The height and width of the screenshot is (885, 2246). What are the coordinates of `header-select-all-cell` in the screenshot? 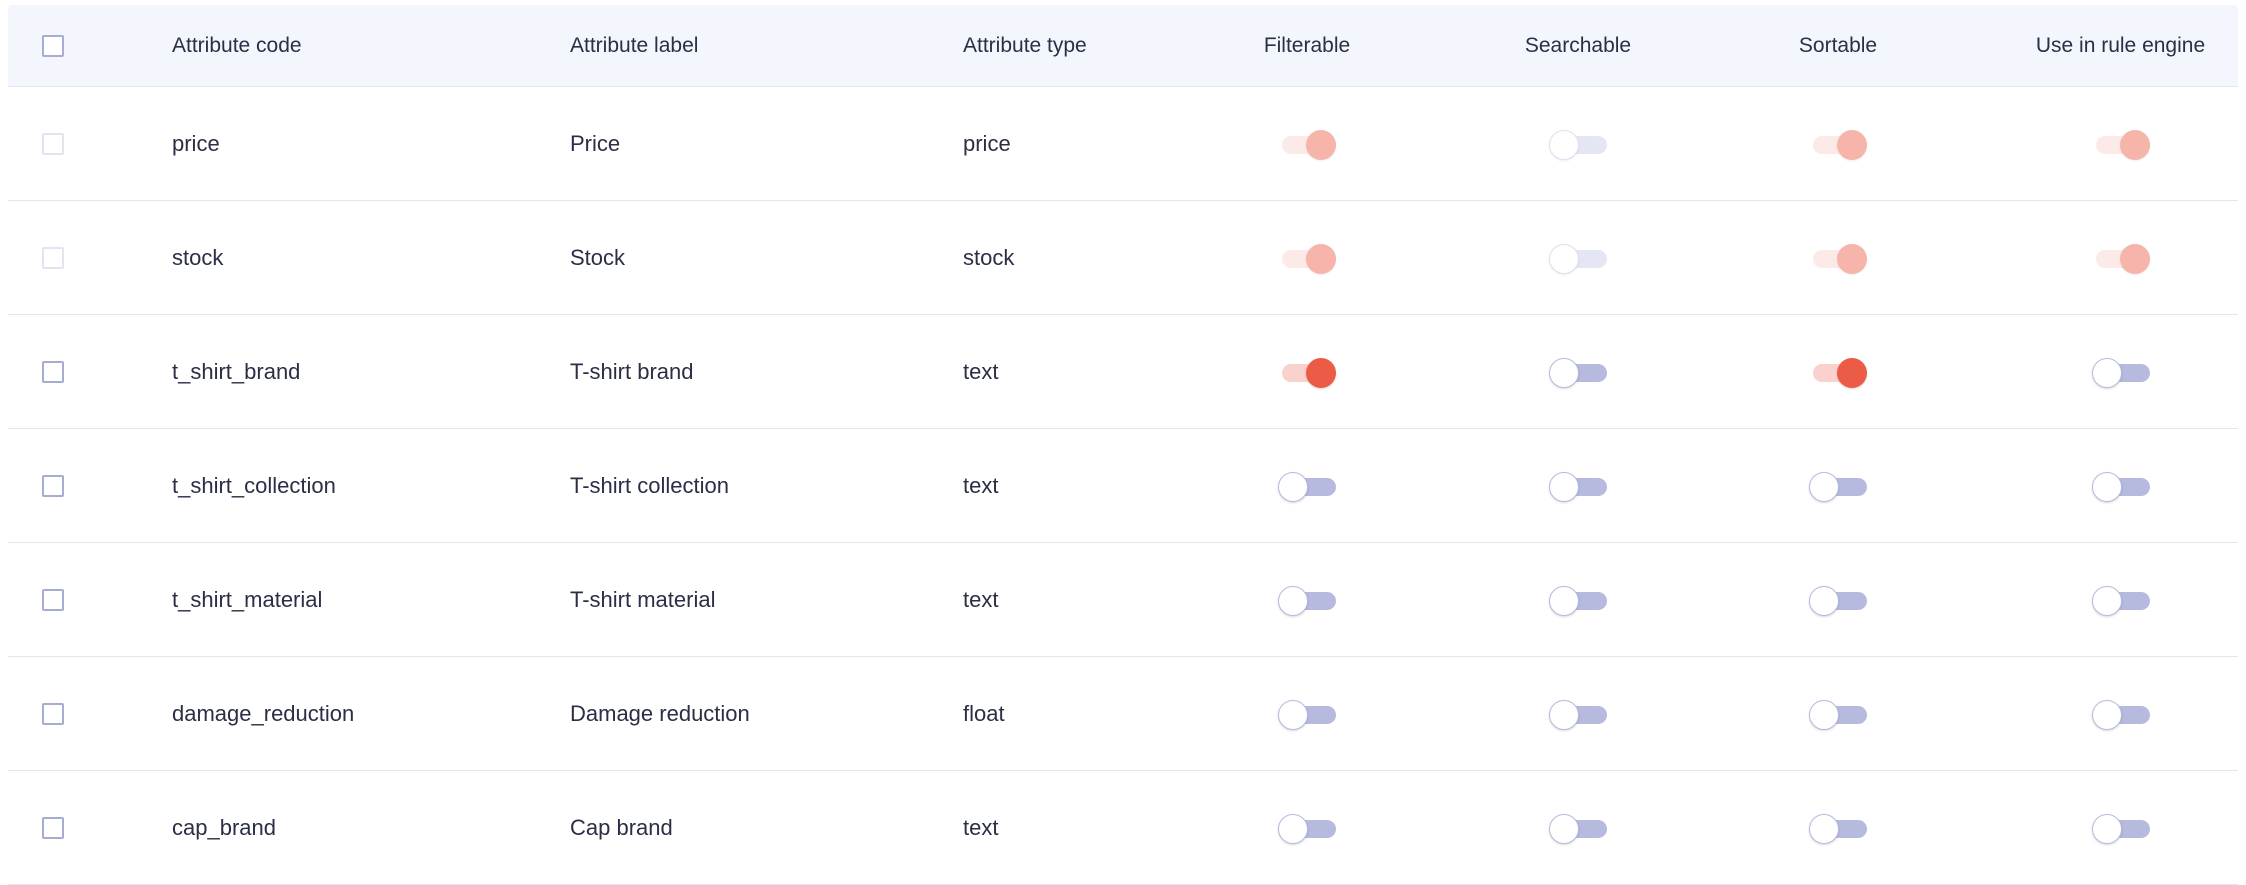 It's located at (53, 45).